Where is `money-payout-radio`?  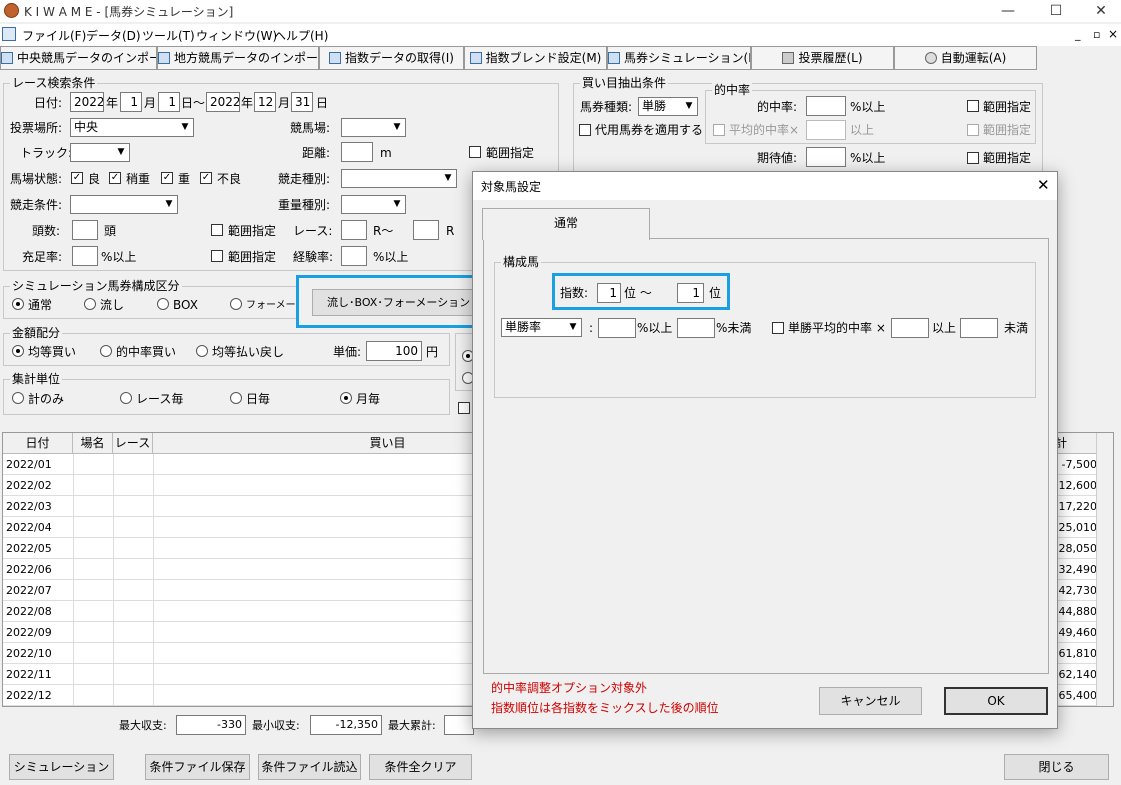 money-payout-radio is located at coordinates (202, 351).